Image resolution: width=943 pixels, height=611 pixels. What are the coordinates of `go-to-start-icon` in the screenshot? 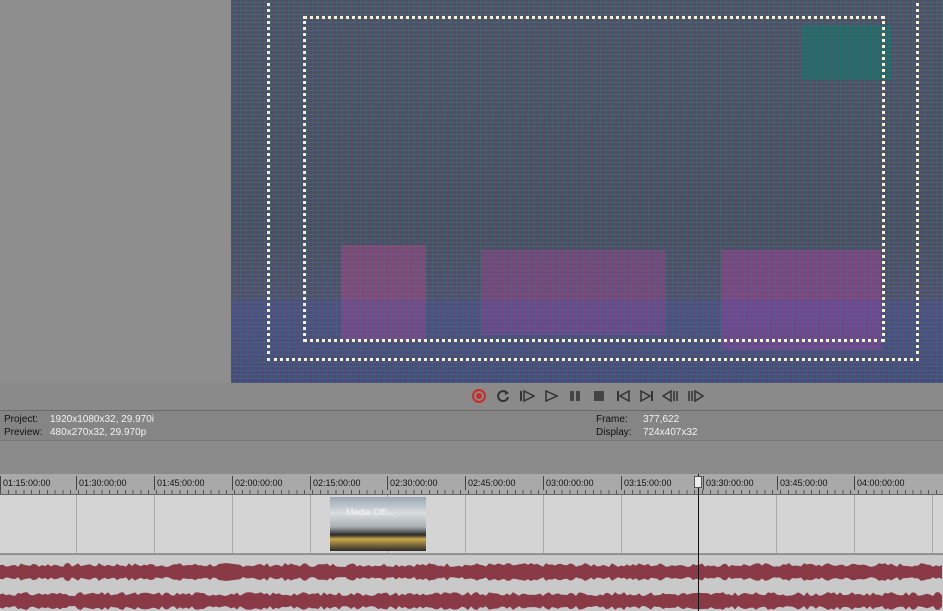 It's located at (623, 396).